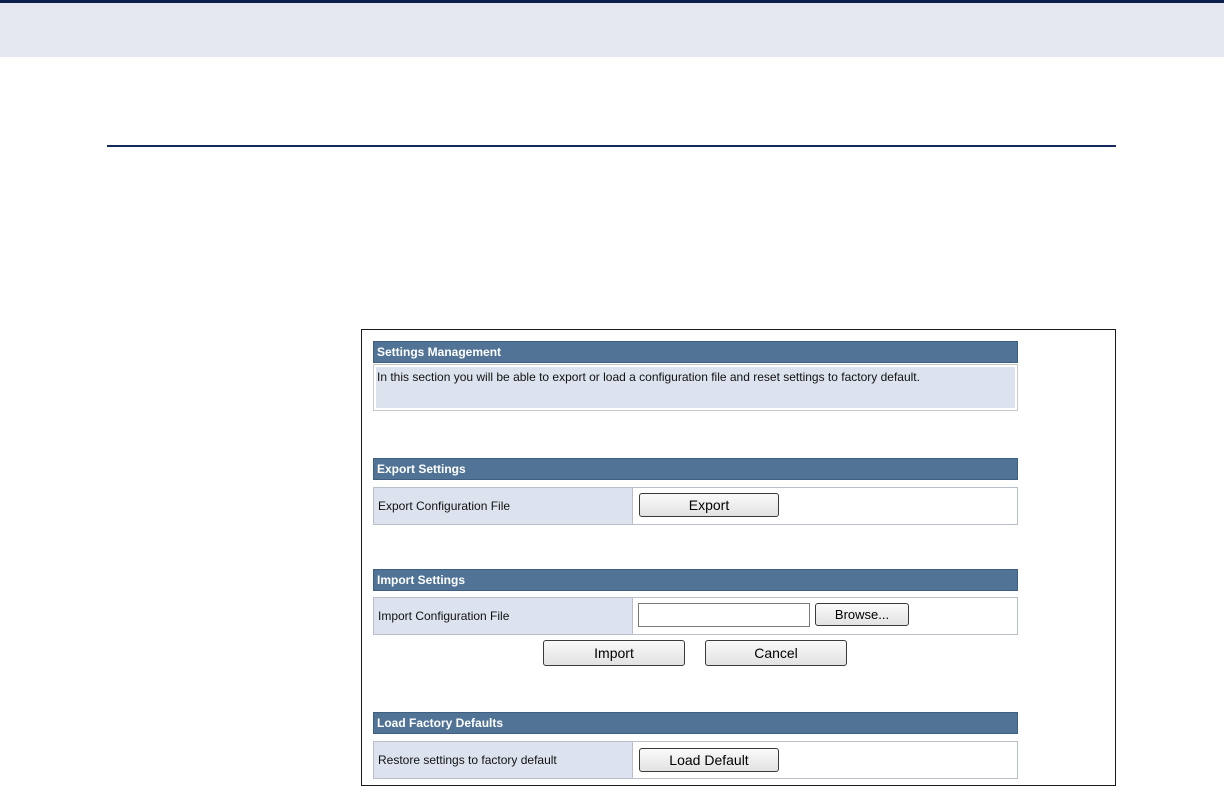 This screenshot has height=787, width=1224. I want to click on export-settings-header: Export Settings, so click(695, 469).